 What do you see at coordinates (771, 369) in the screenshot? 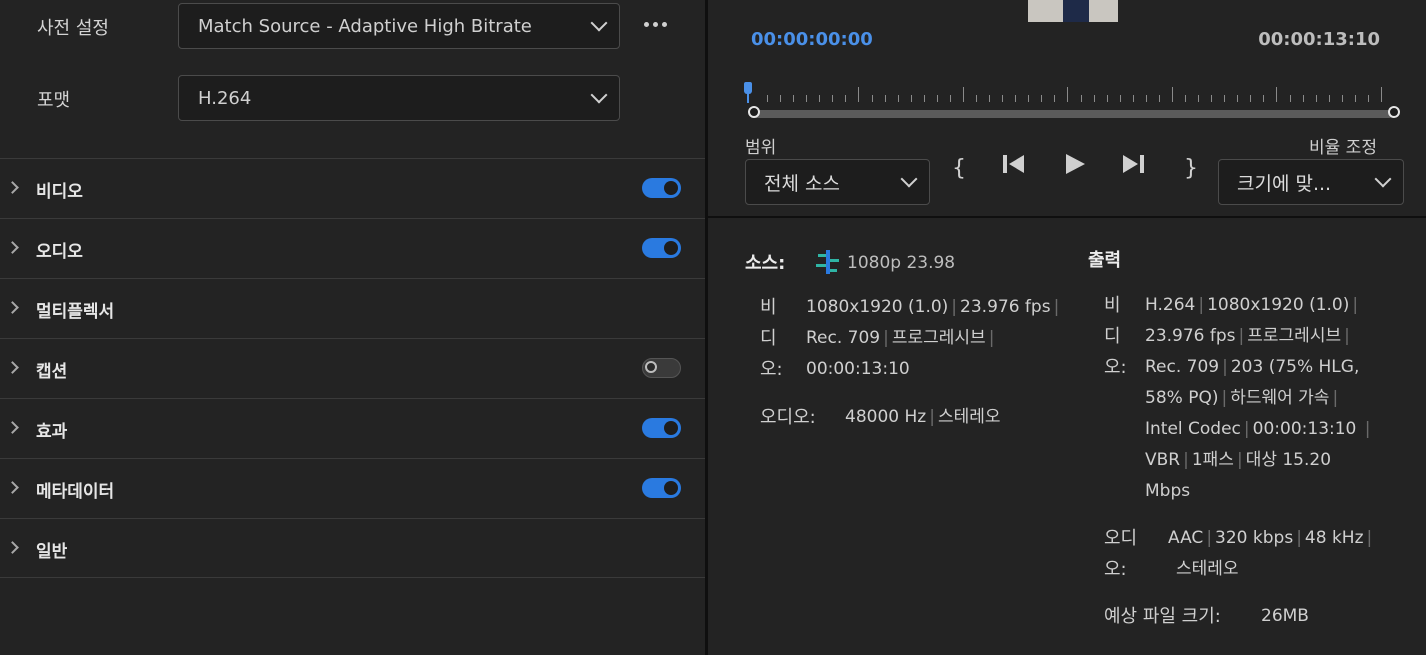
I see `source-video-label-3: 오:` at bounding box center [771, 369].